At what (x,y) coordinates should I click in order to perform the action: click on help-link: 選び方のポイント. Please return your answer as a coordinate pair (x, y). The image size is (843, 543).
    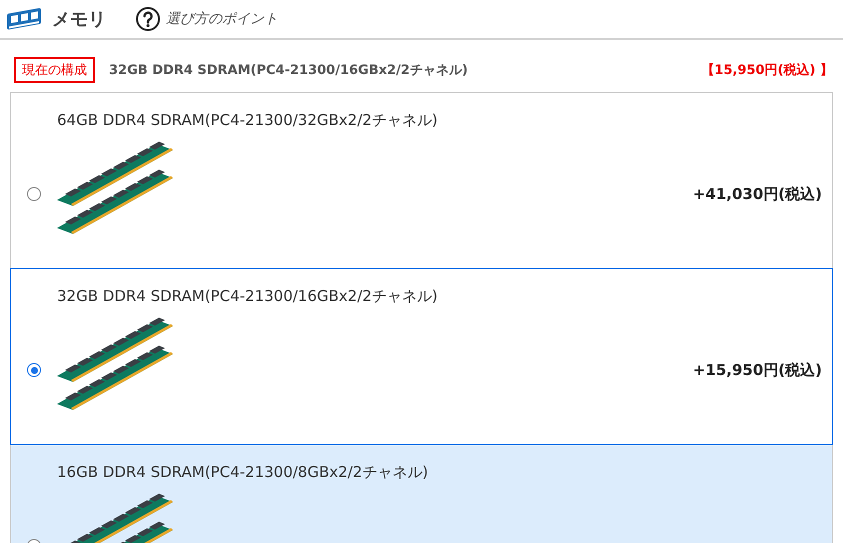
    Looking at the image, I should click on (207, 19).